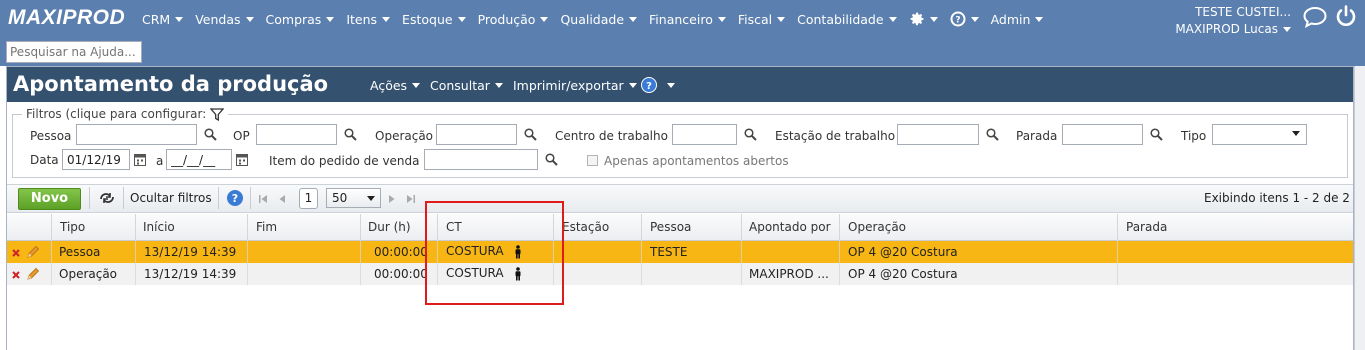 Image resolution: width=1365 pixels, height=350 pixels. What do you see at coordinates (506, 19) in the screenshot?
I see `nav-label: Produção` at bounding box center [506, 19].